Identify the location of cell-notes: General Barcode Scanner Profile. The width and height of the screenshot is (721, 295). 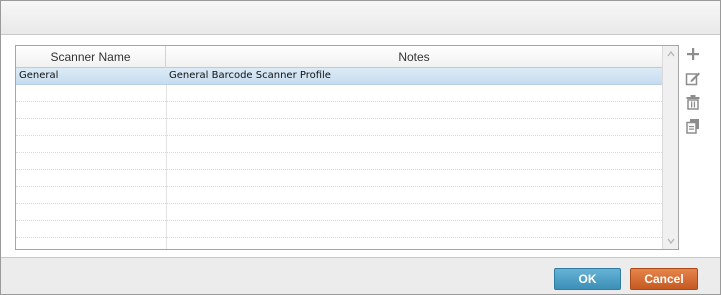
(250, 75).